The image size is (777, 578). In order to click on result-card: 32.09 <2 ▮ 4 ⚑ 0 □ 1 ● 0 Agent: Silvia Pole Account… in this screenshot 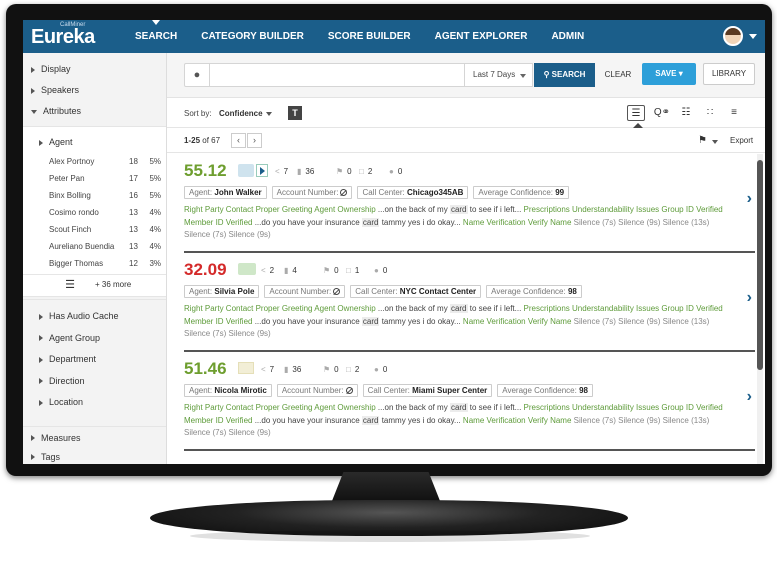, I will do `click(469, 302)`.